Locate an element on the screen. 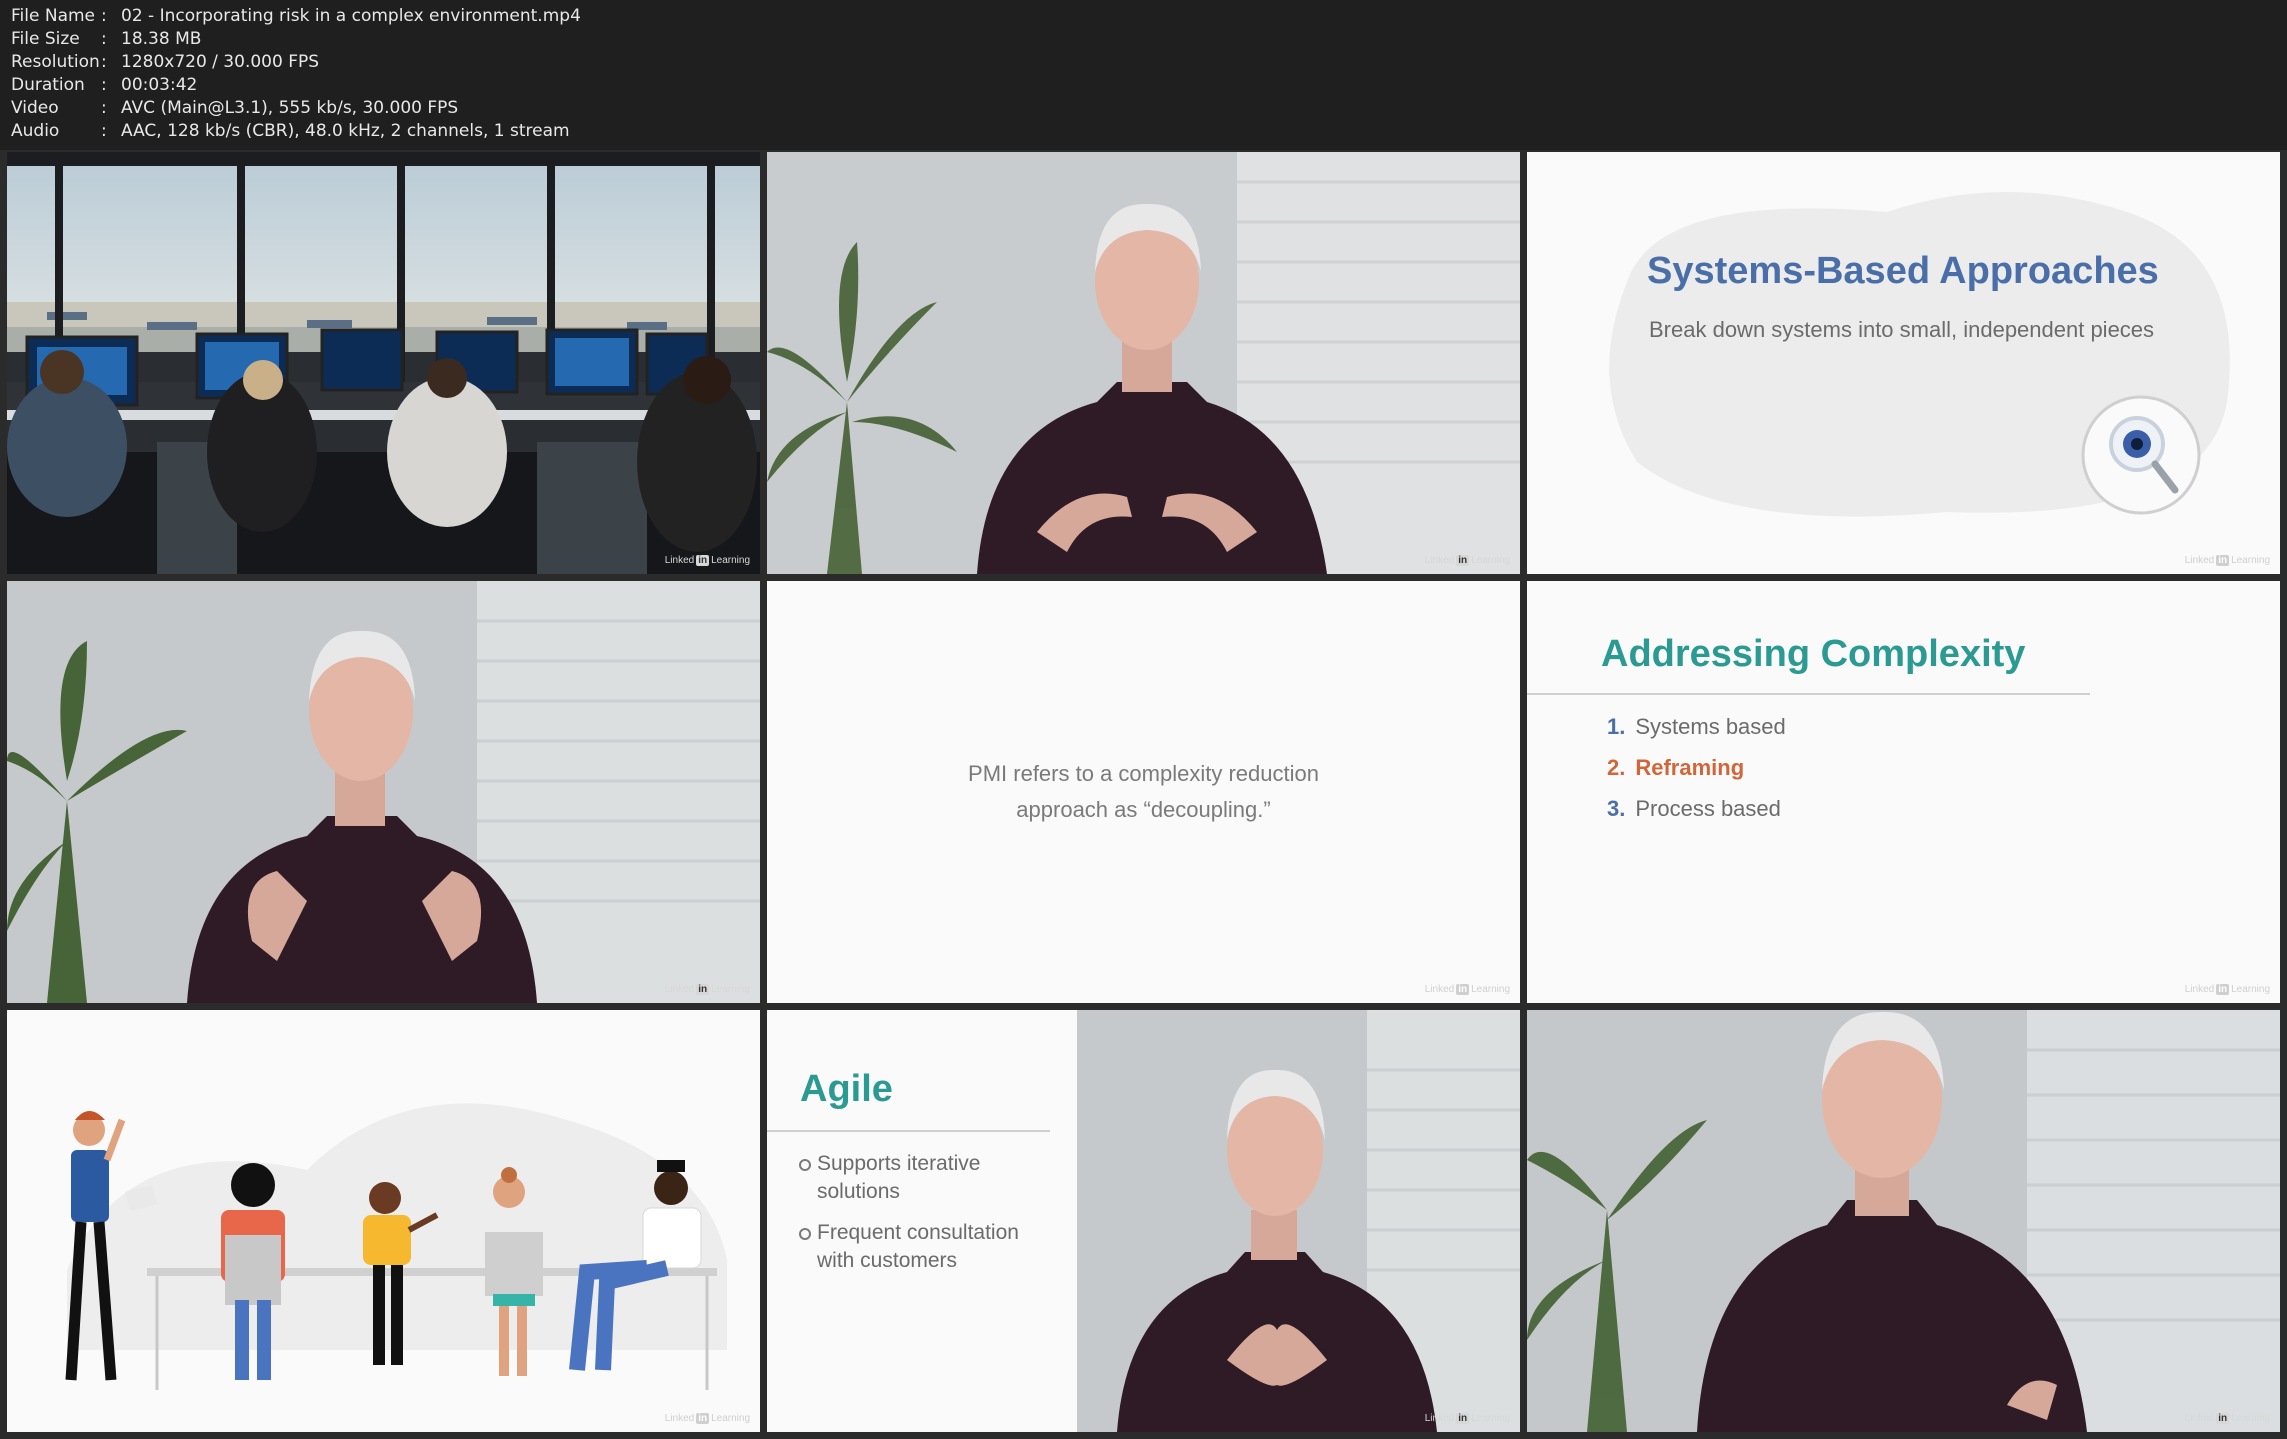  thumb-presenter-1: Linked in Learning is located at coordinates (1143, 363).